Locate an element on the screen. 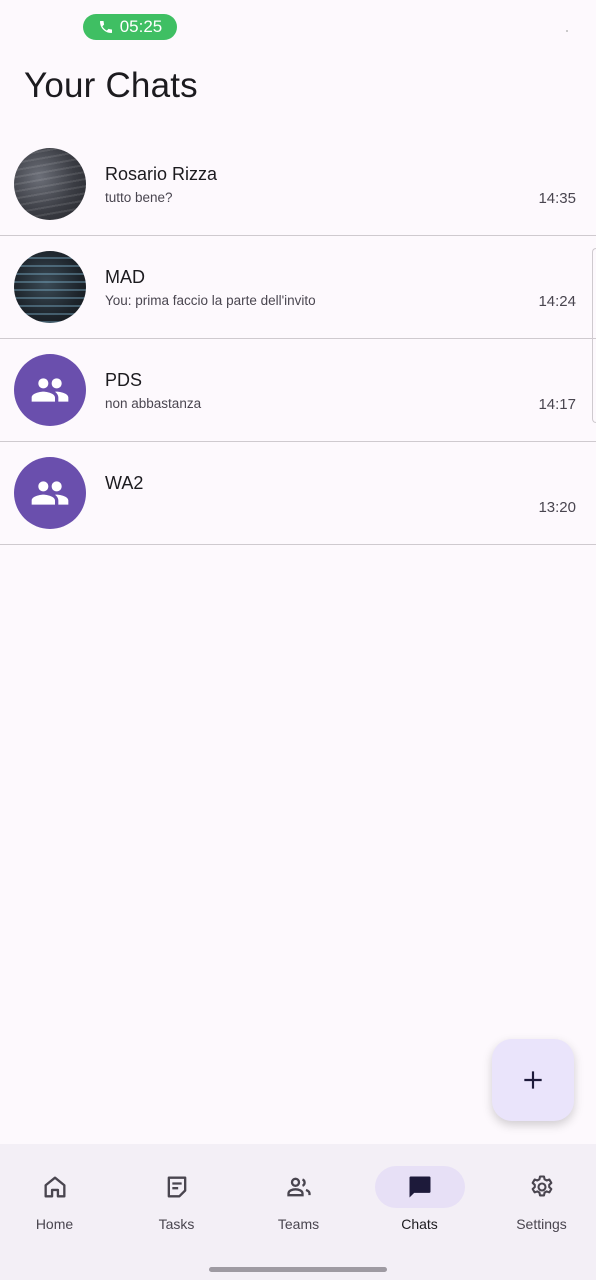 Image resolution: width=596 pixels, height=1280 pixels. chat-preview: tutto bene? is located at coordinates (139, 197).